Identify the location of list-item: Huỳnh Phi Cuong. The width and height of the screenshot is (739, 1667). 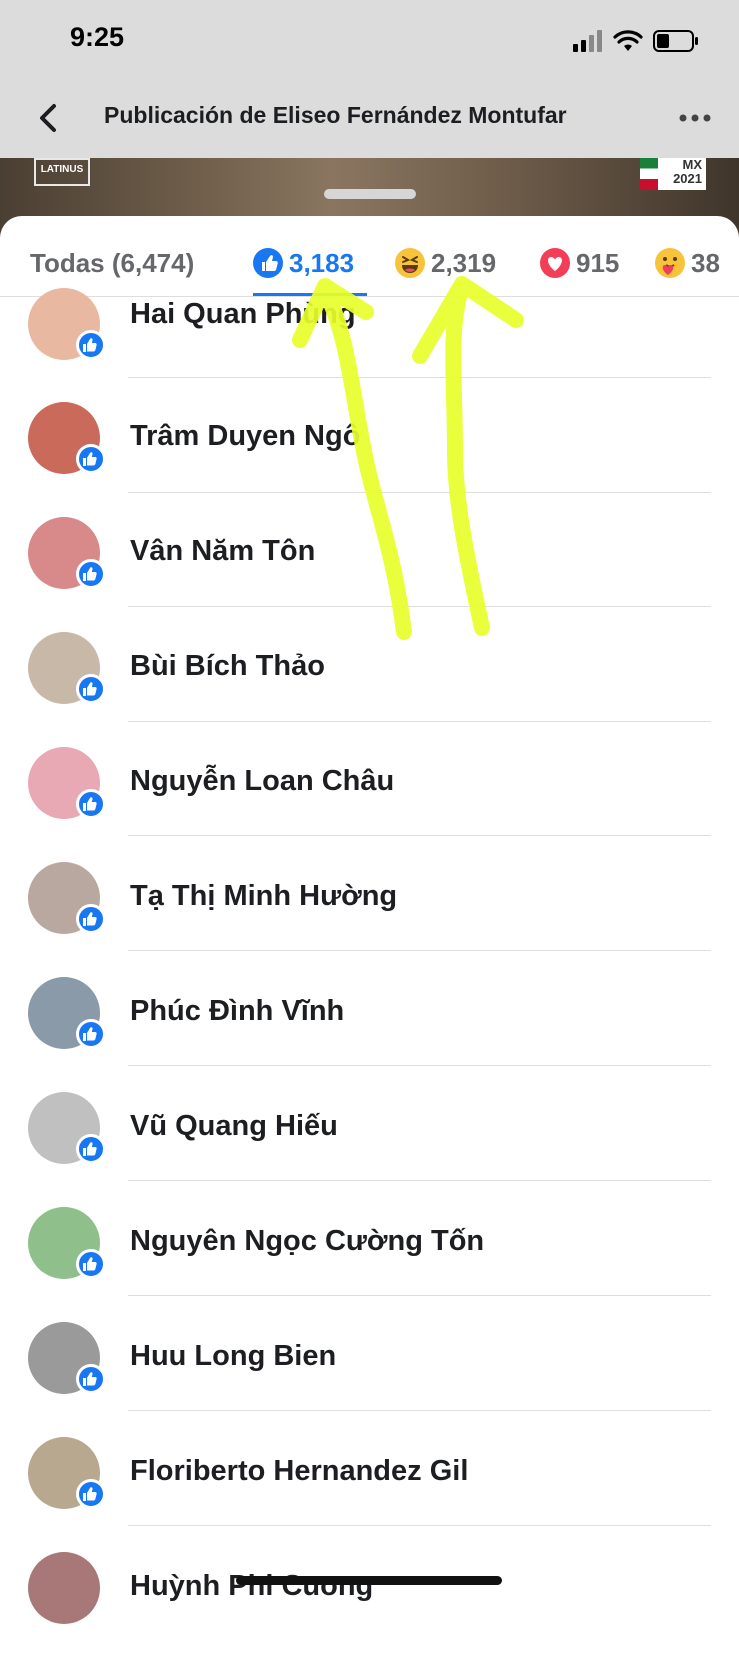
(369, 1609).